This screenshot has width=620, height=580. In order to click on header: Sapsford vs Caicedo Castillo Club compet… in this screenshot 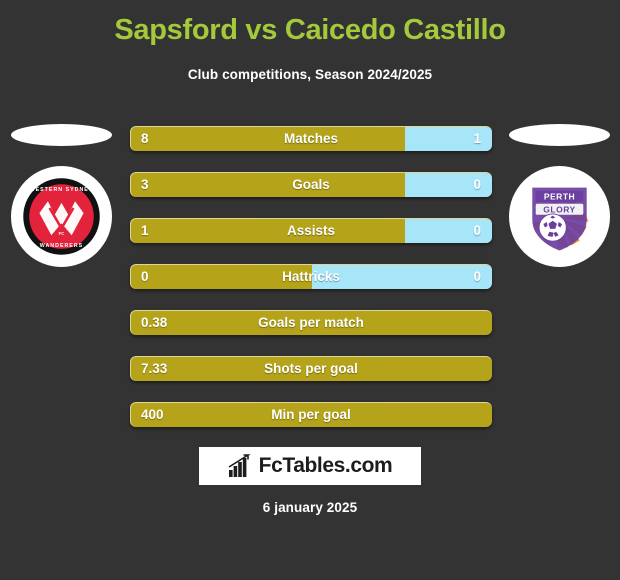, I will do `click(310, 41)`.